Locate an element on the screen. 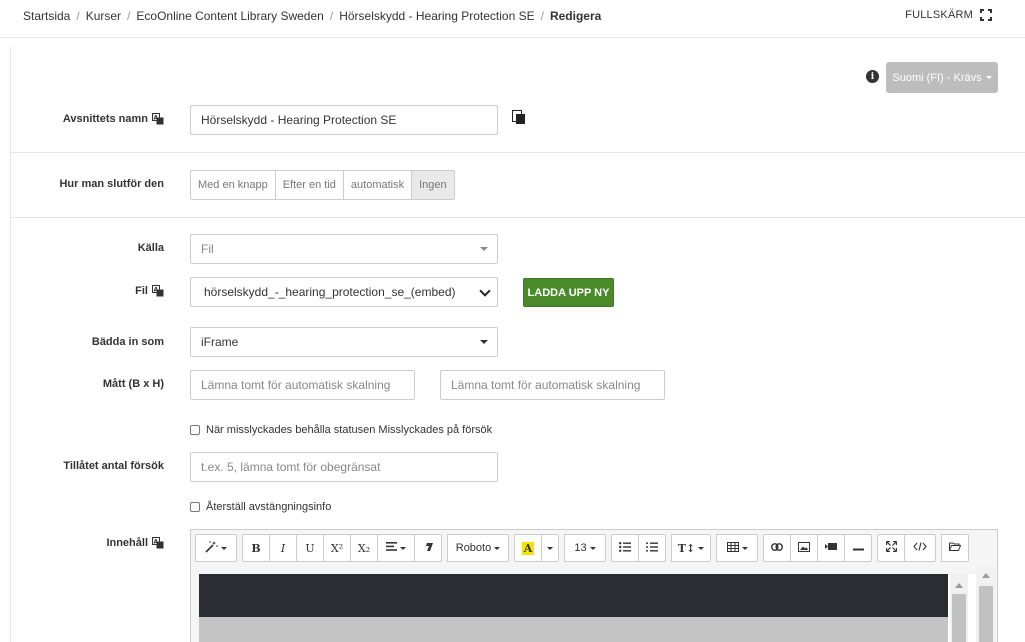 Image resolution: width=1025 pixels, height=642 pixels. table-icon is located at coordinates (732, 548).